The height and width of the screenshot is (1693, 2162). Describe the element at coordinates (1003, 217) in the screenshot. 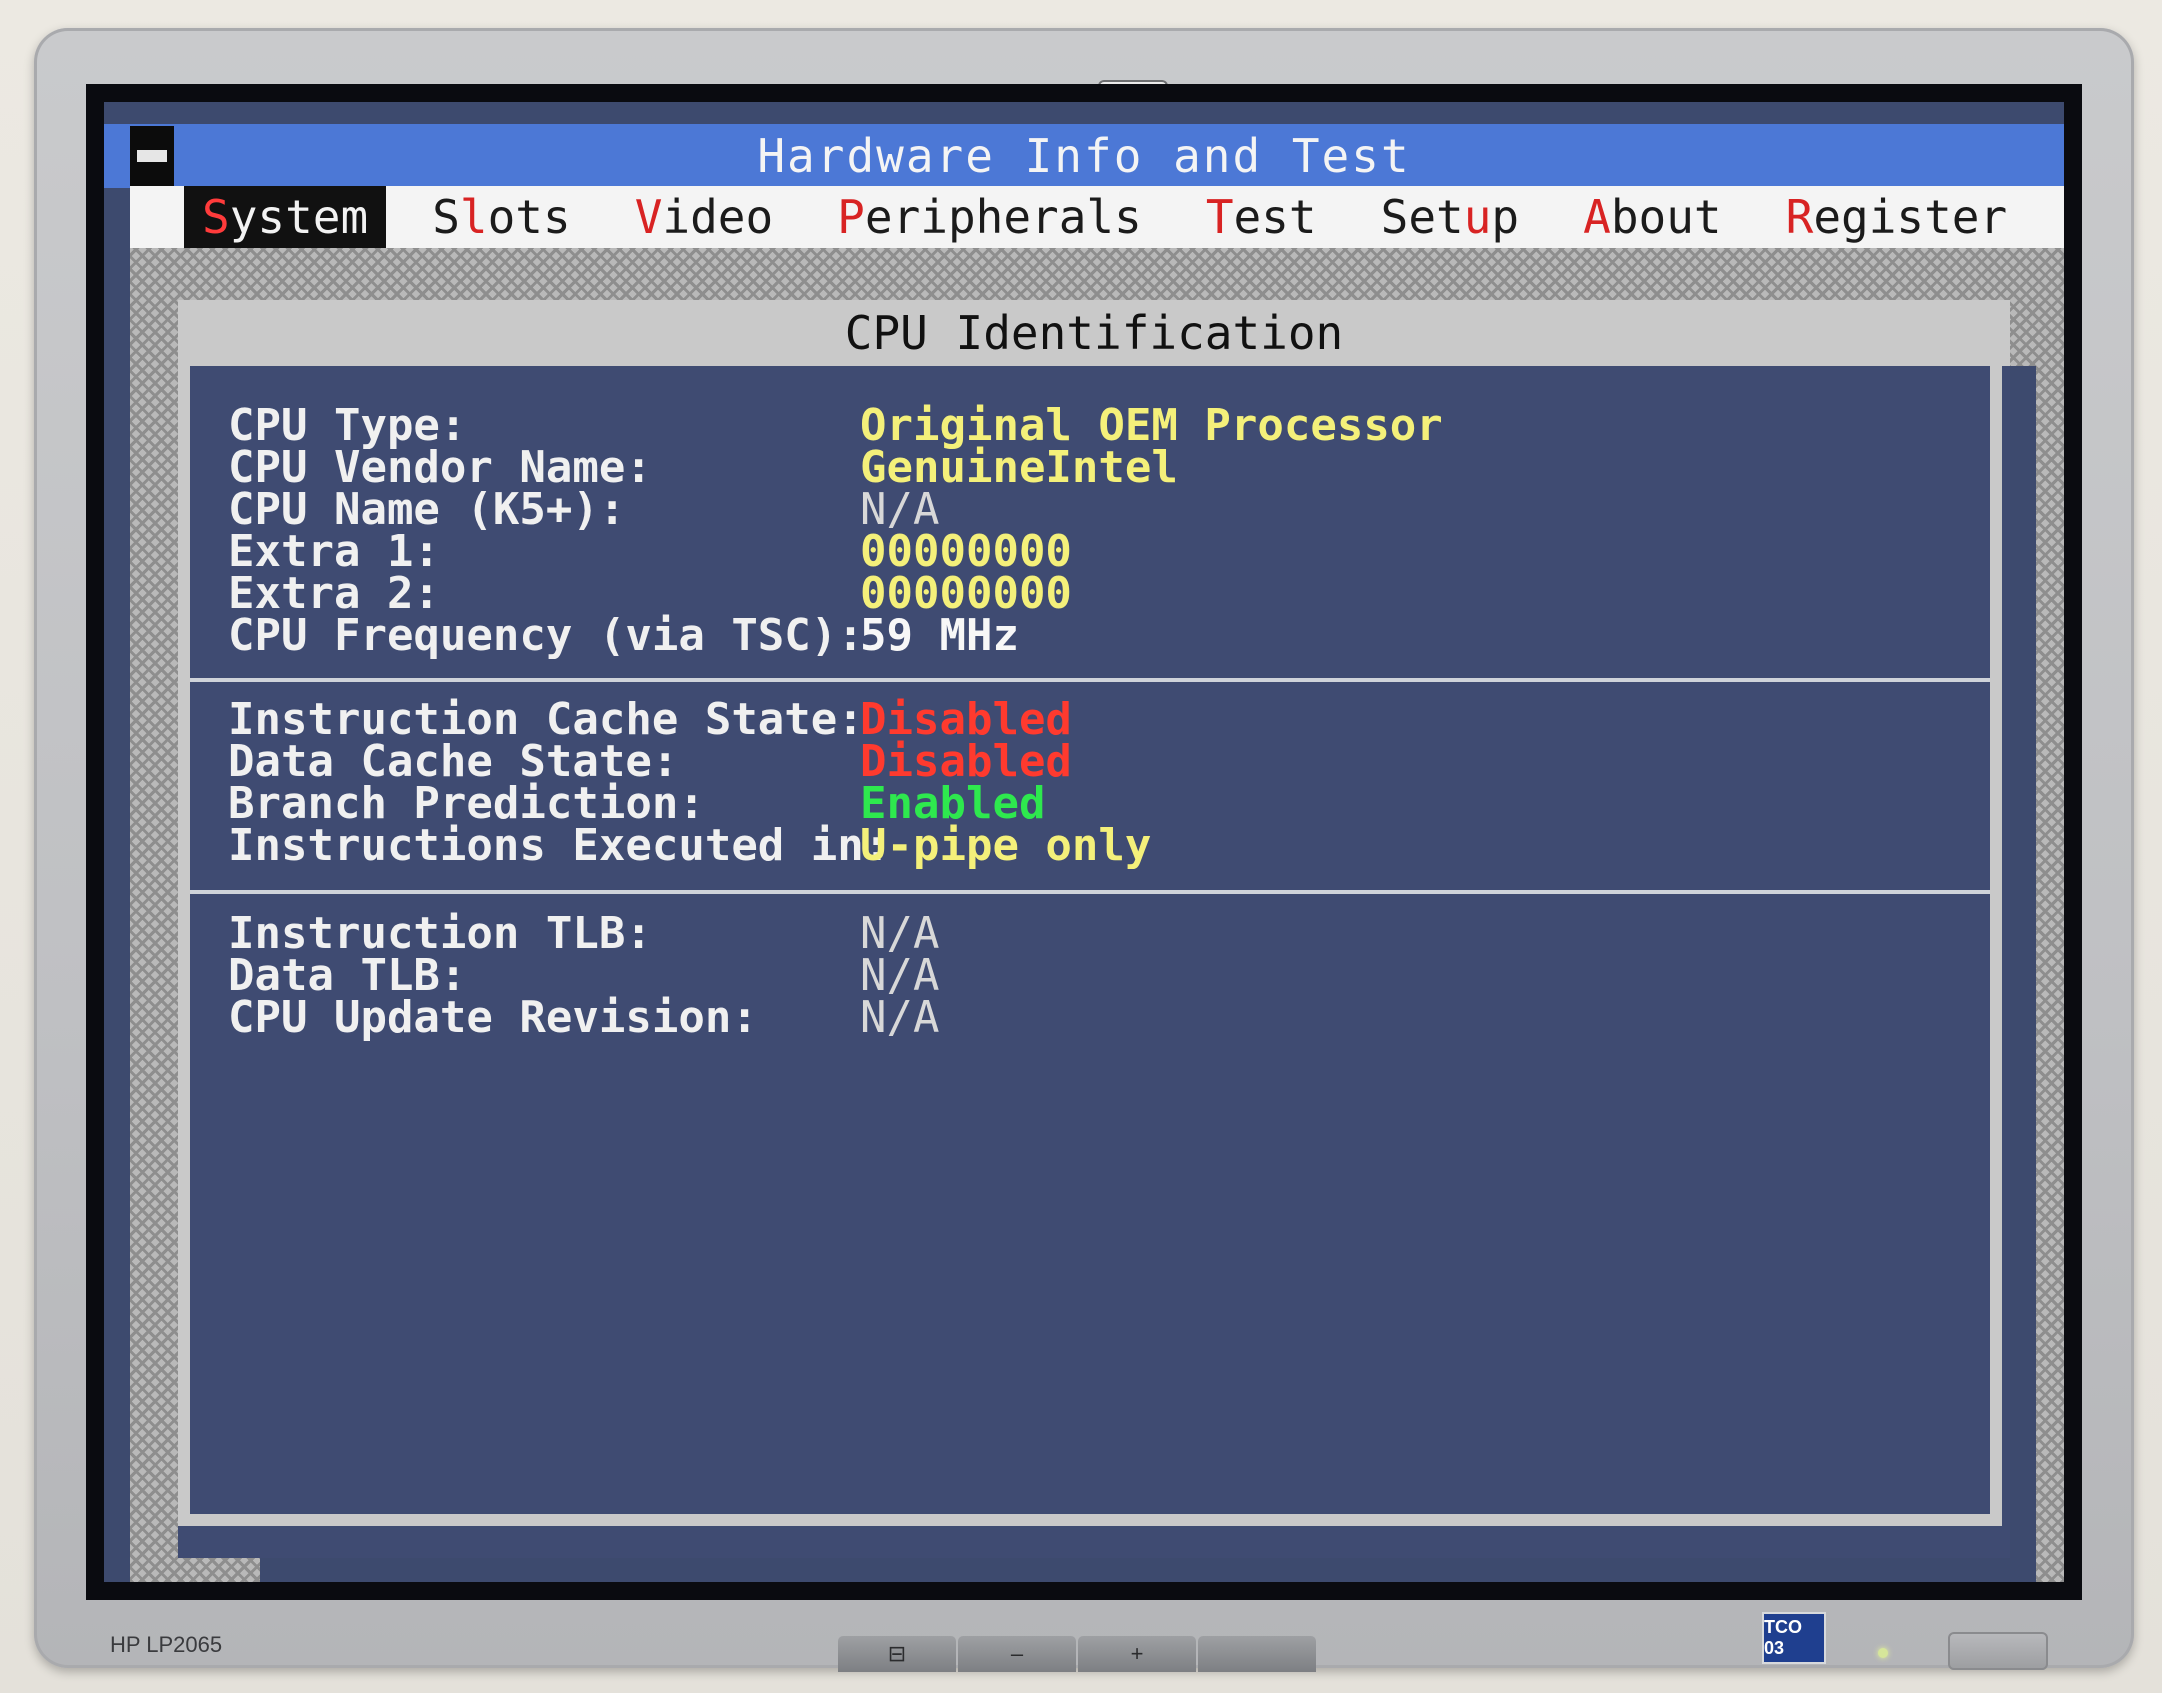

I see `menu-label: eripherals` at that location.